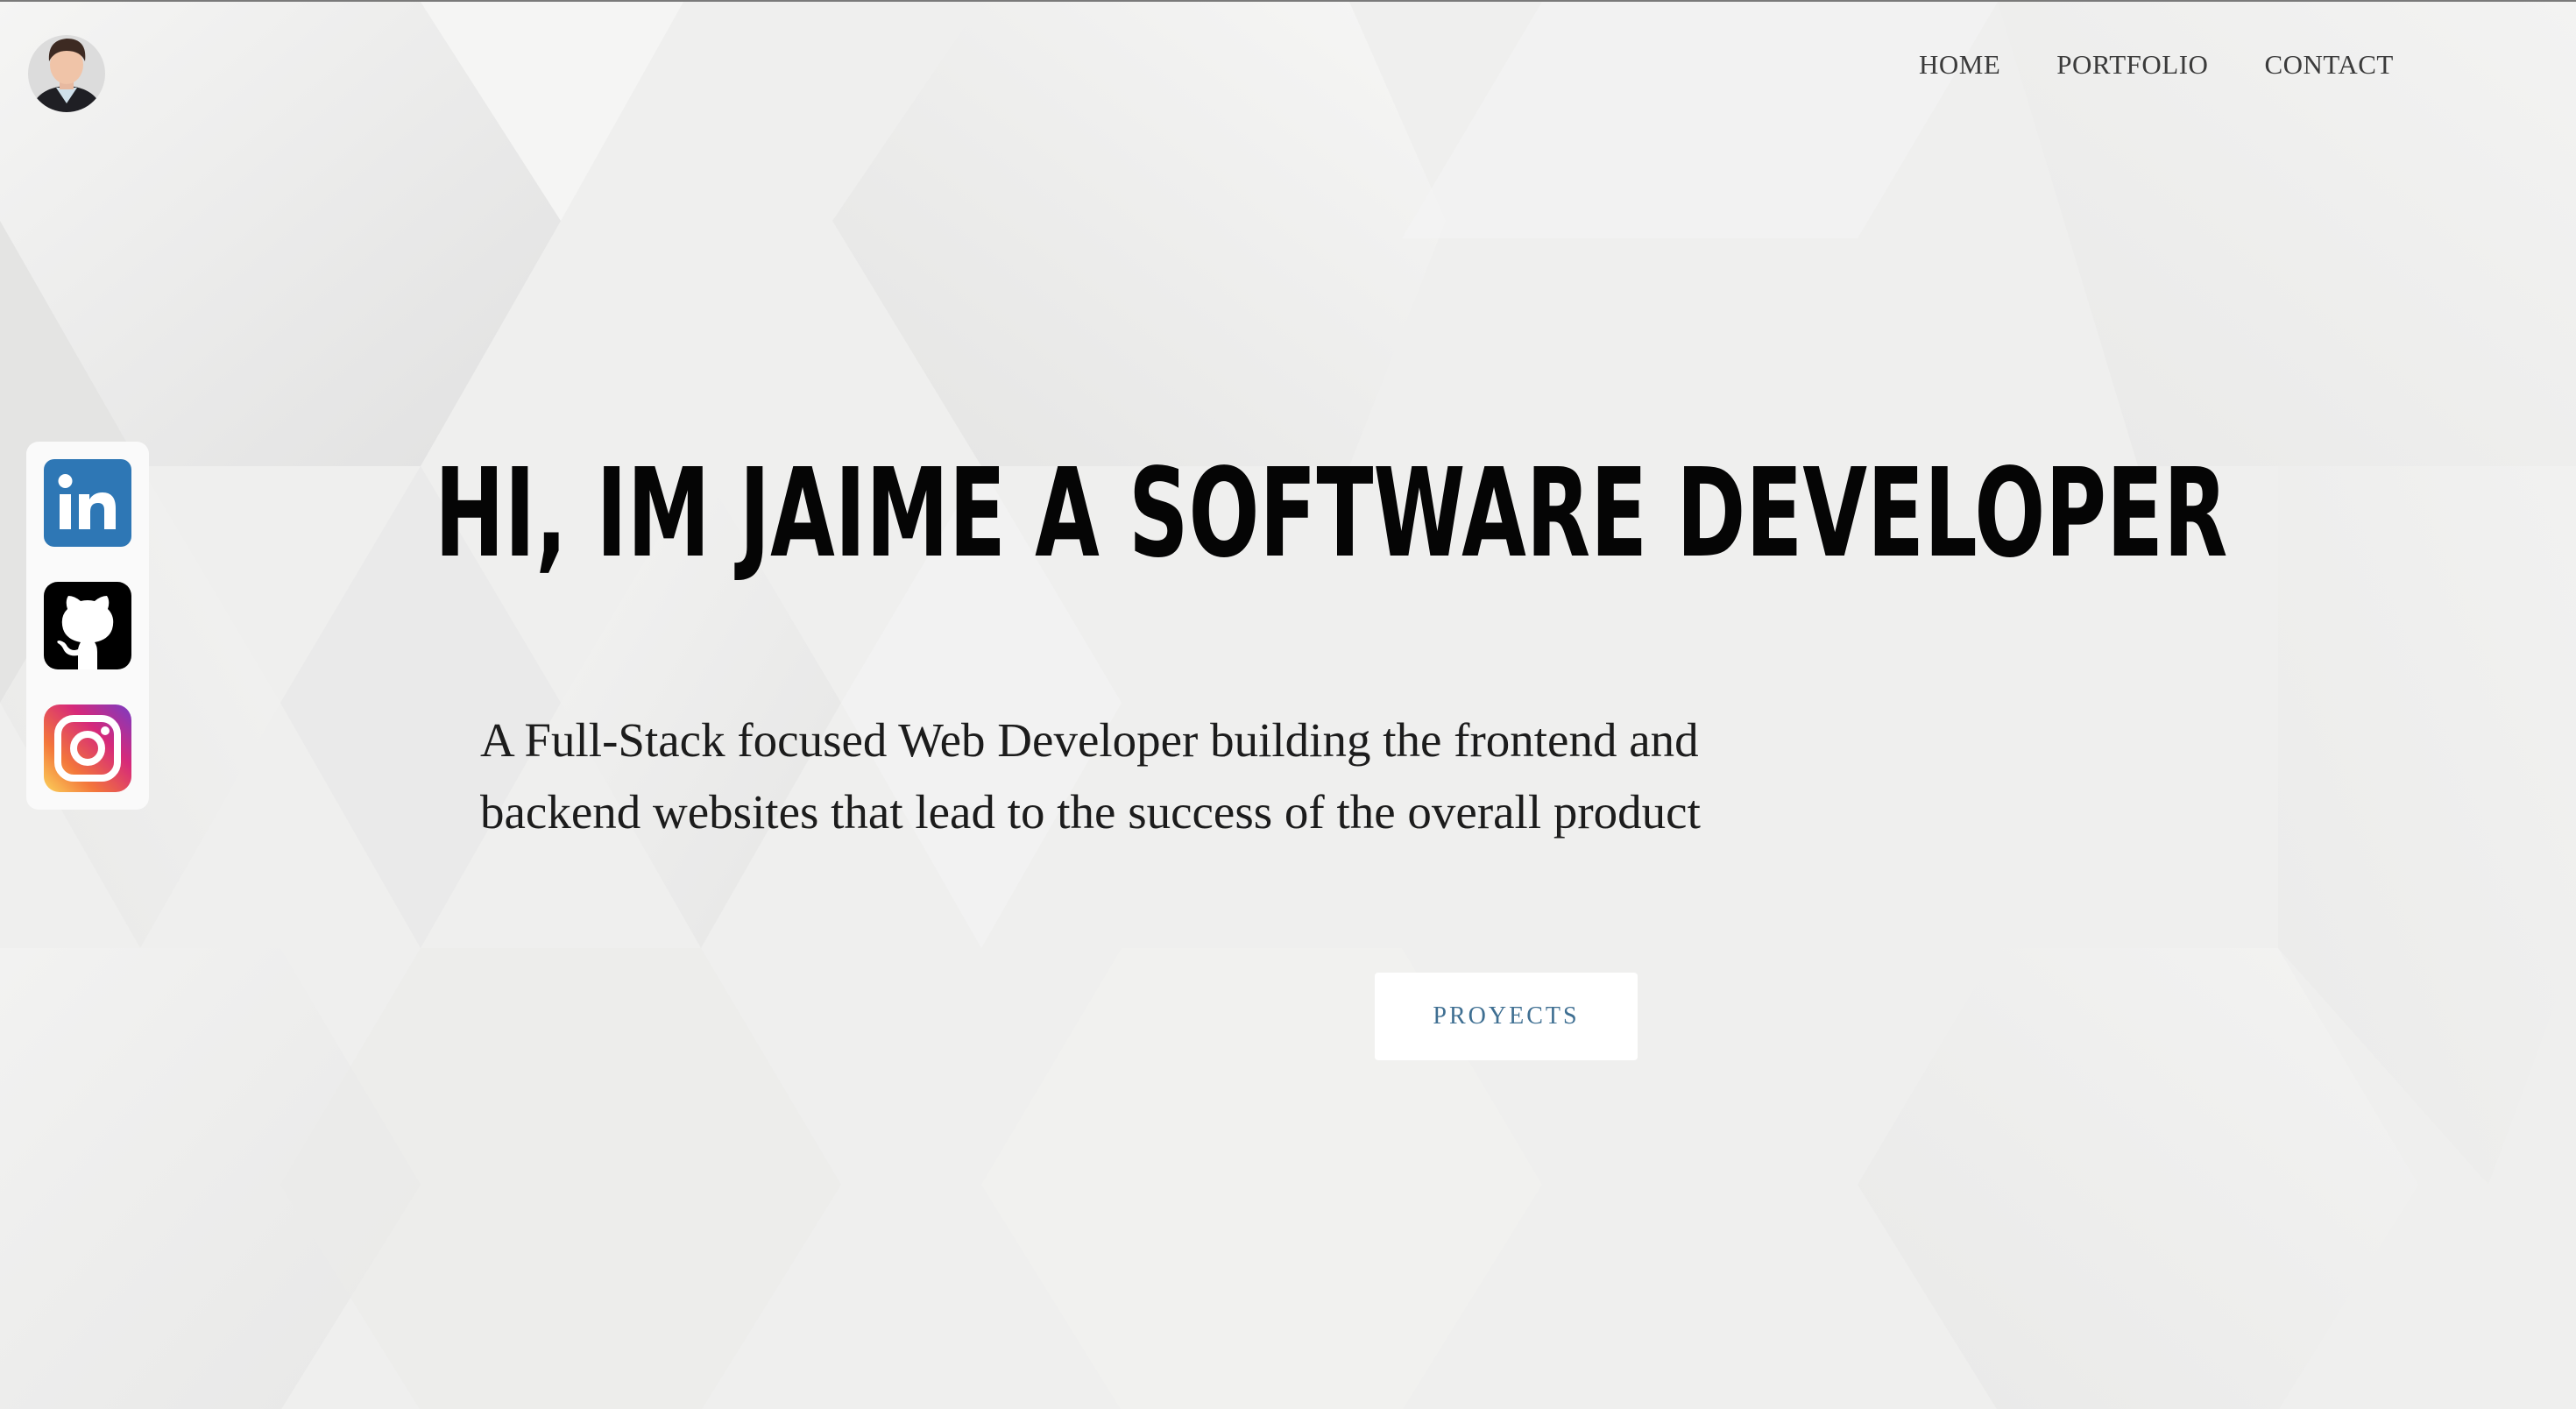 This screenshot has width=2576, height=1409. What do you see at coordinates (1959, 65) in the screenshot?
I see `nav-home-link: HOME` at bounding box center [1959, 65].